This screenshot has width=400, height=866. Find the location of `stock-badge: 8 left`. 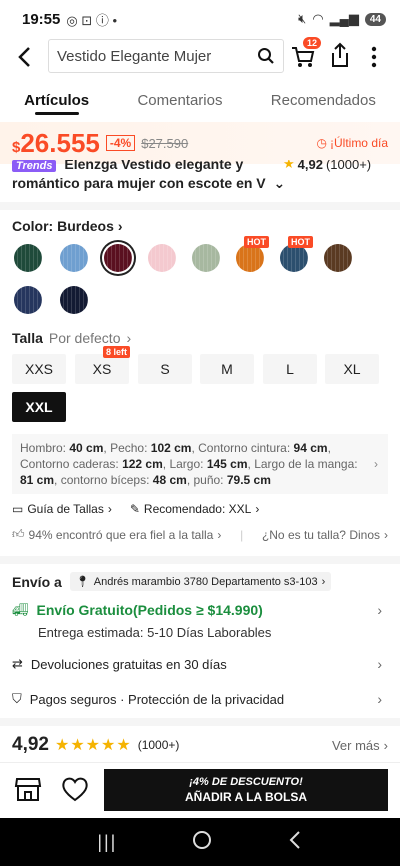

stock-badge: 8 left is located at coordinates (117, 352).